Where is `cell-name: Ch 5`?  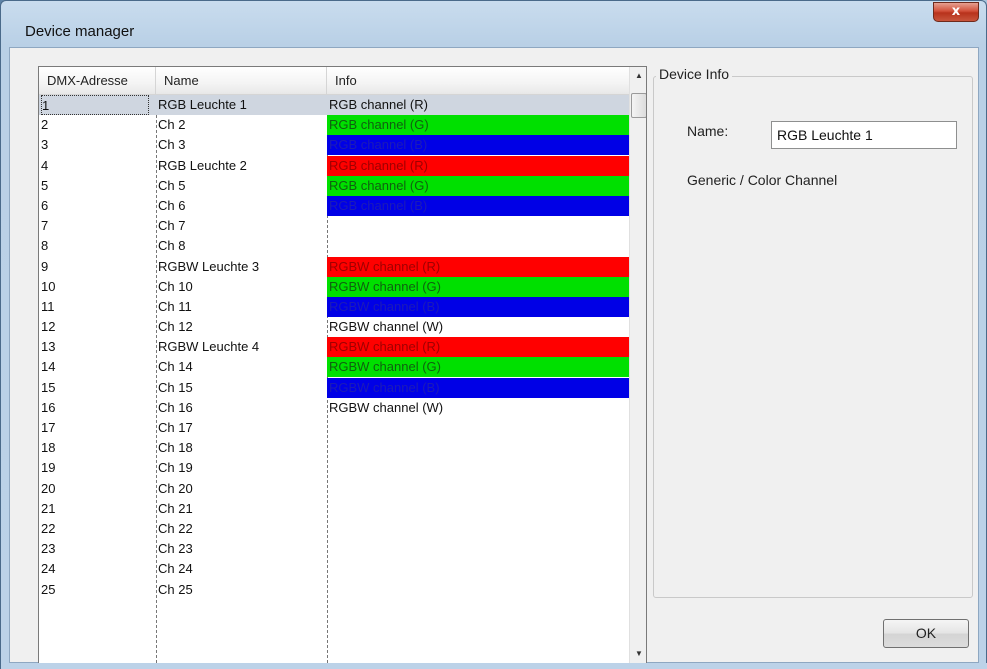 cell-name: Ch 5 is located at coordinates (172, 185).